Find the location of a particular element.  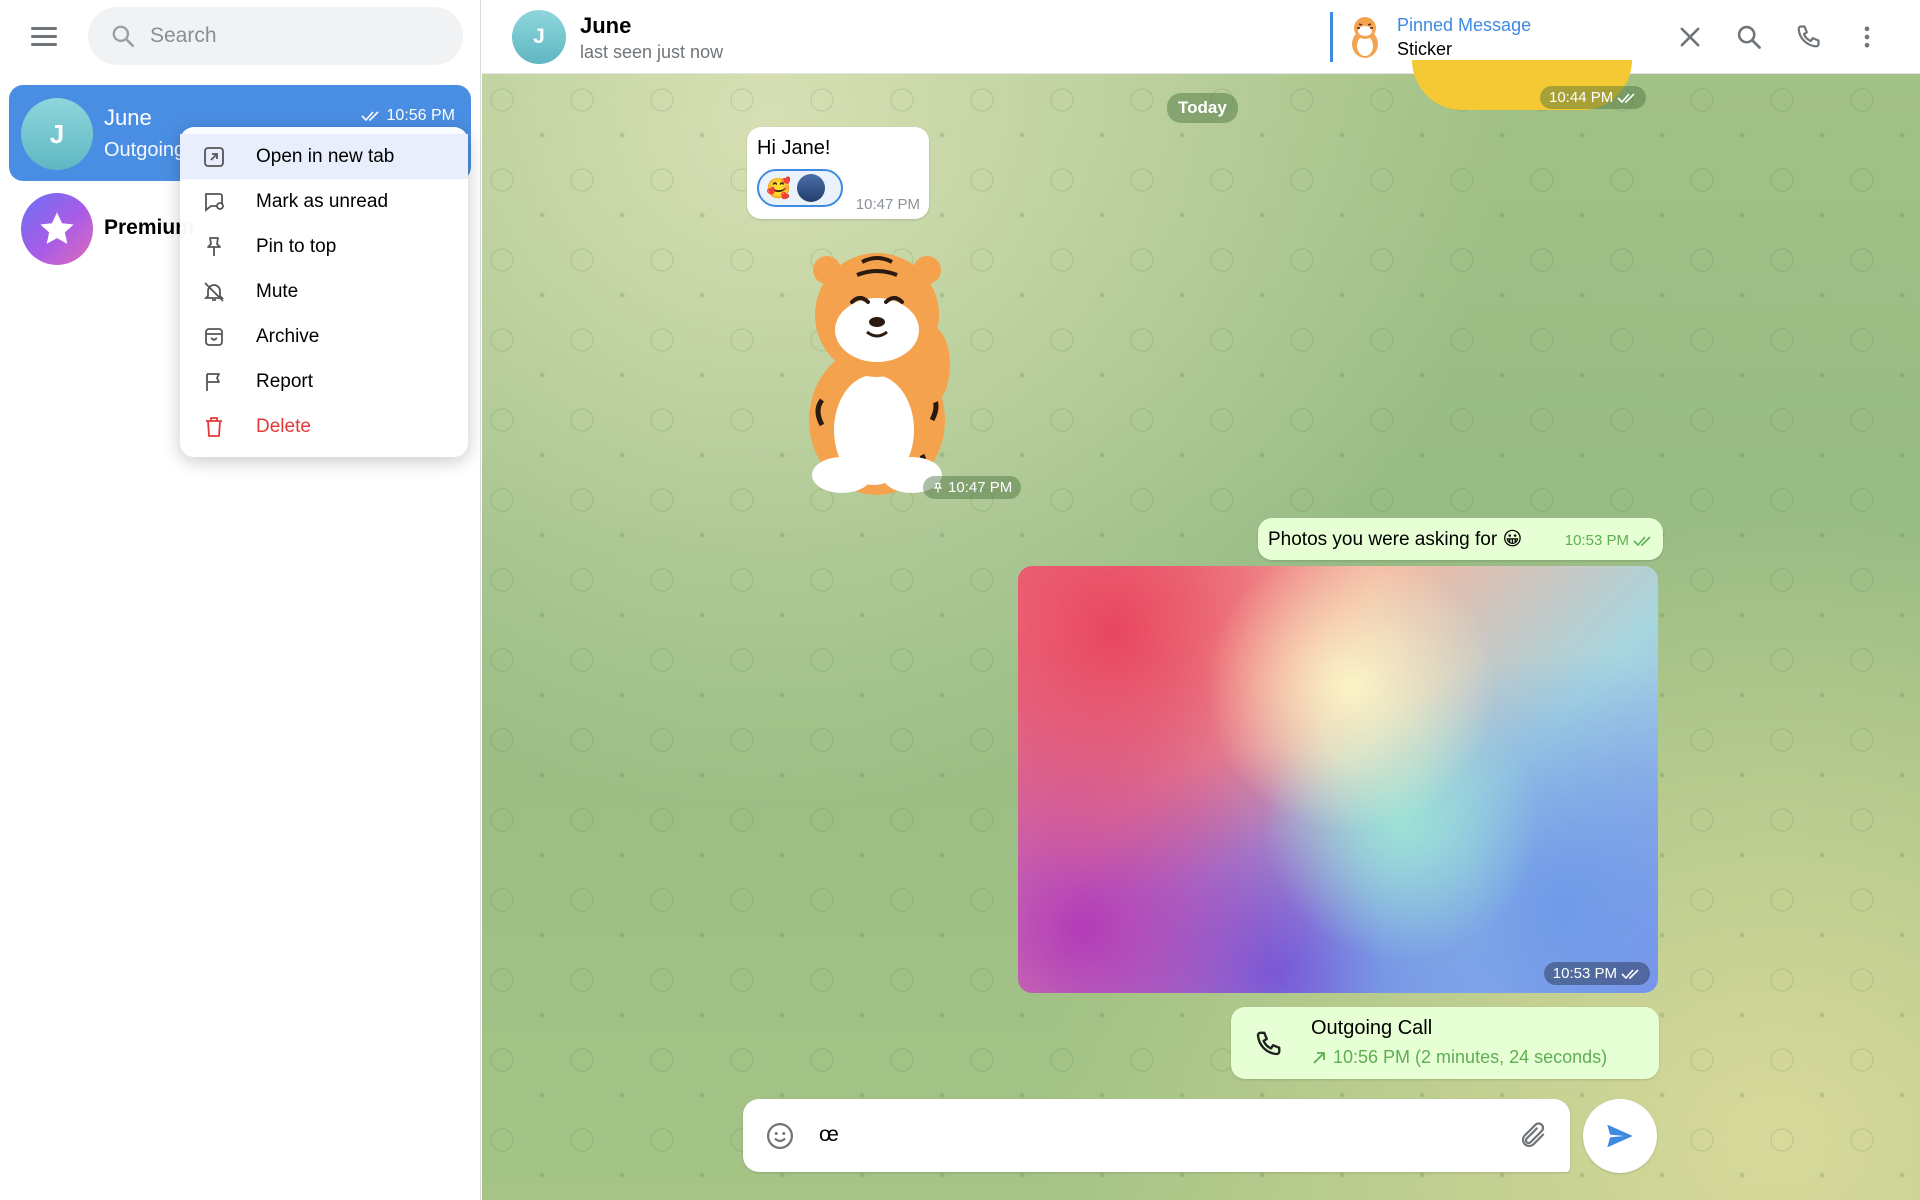

photo-time-pill: 10:53 PM is located at coordinates (1596, 973).